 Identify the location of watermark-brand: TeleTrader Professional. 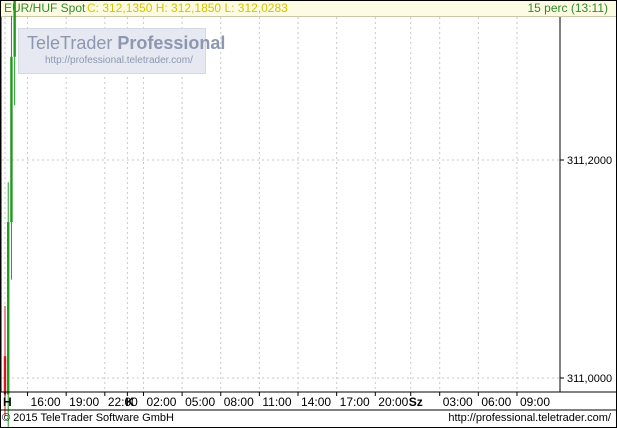
(126, 43).